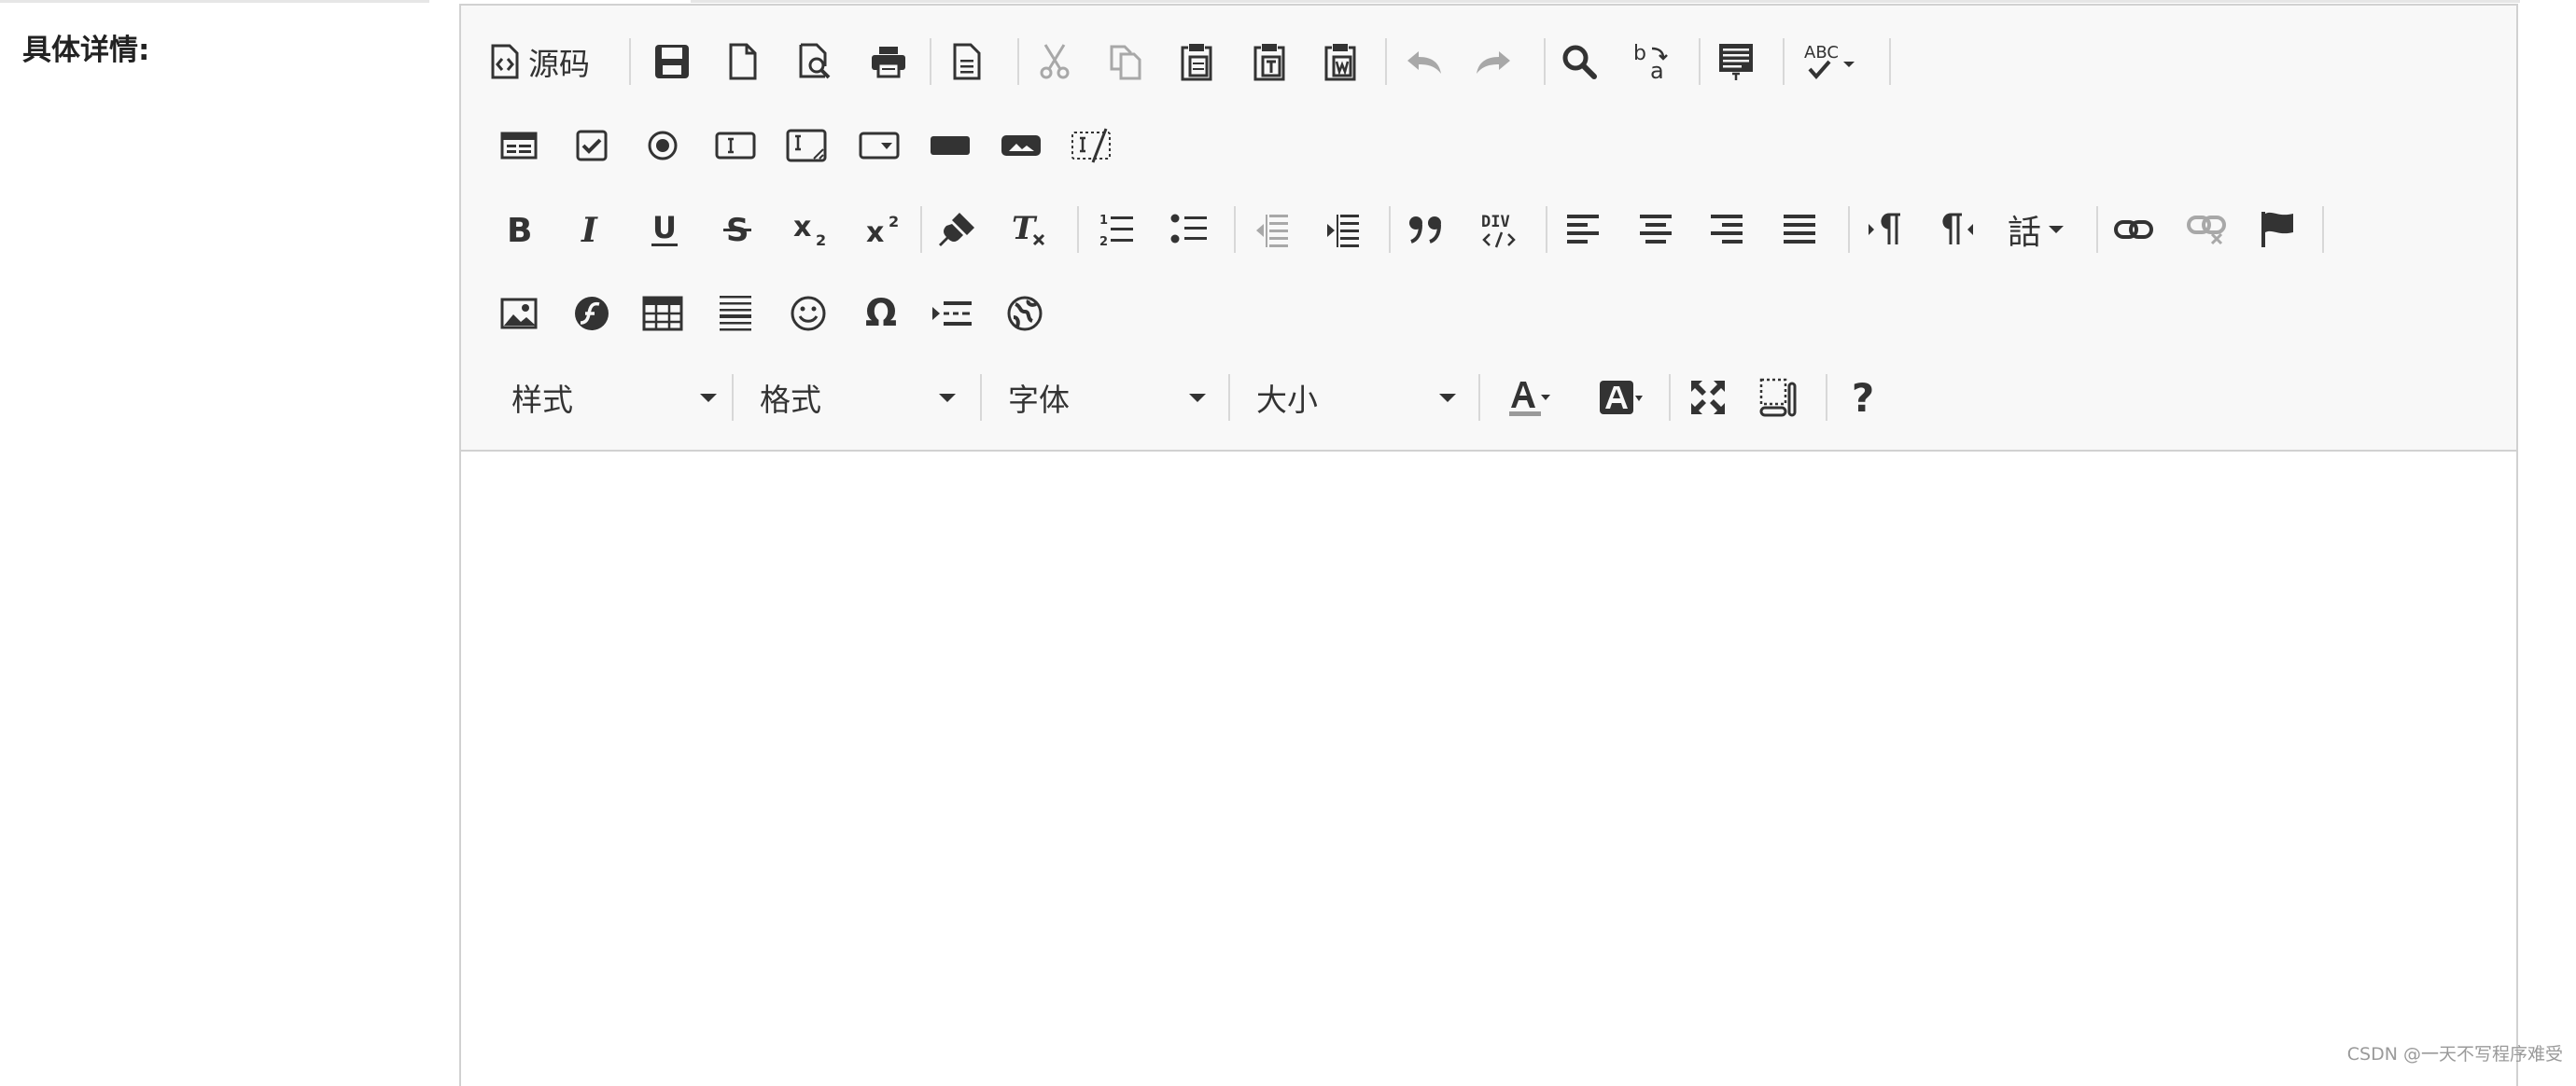 Image resolution: width=2576 pixels, height=1086 pixels. I want to click on hidden-field-button, so click(1092, 145).